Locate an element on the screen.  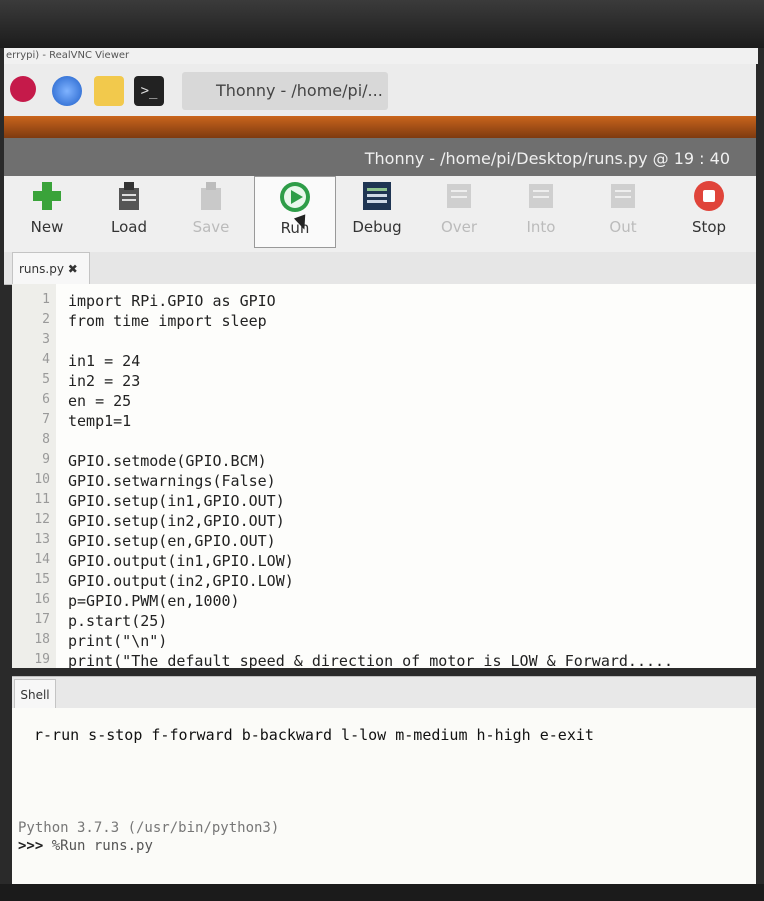
line-number: 16 is located at coordinates (42, 599).